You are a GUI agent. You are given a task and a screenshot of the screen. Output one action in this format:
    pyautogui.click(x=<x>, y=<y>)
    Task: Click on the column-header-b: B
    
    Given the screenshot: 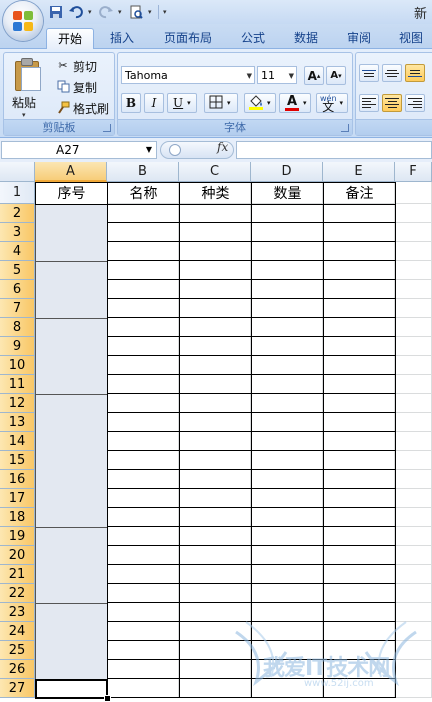 What is the action you would take?
    pyautogui.click(x=143, y=172)
    